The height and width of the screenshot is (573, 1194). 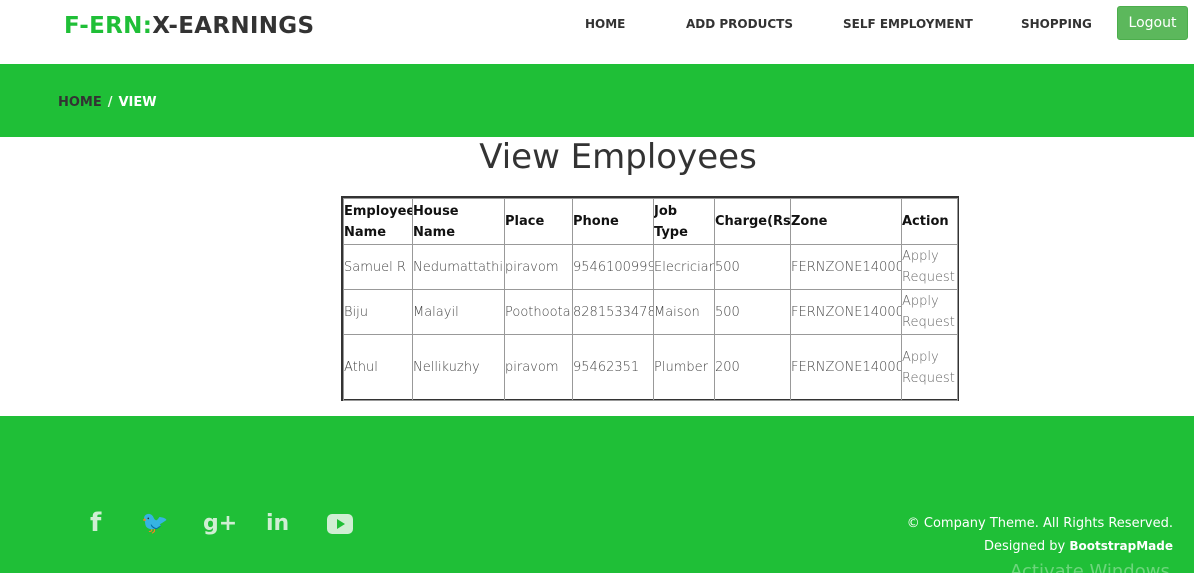 What do you see at coordinates (458, 367) in the screenshot?
I see `cell-house-name: Nellikuzhy` at bounding box center [458, 367].